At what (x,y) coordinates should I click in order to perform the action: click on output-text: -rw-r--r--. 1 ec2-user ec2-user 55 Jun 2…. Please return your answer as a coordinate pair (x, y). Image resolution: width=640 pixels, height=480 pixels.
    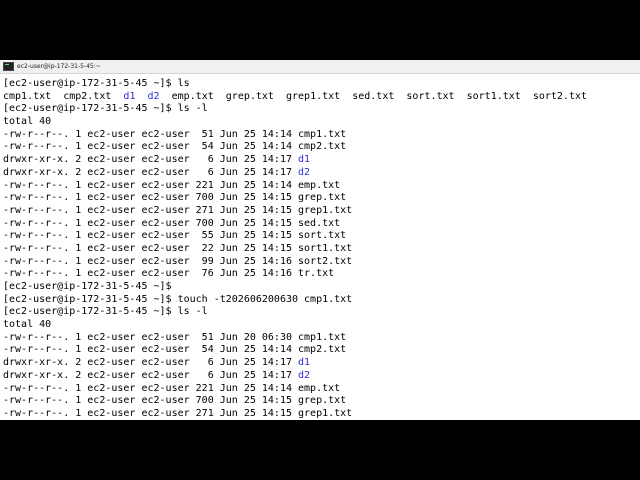
    Looking at the image, I should click on (175, 236).